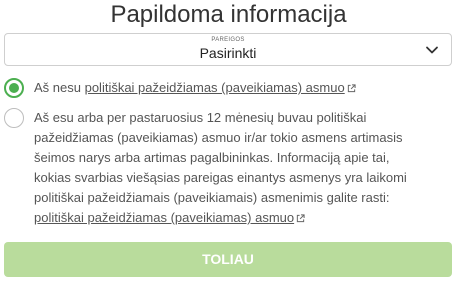 The width and height of the screenshot is (457, 285). Describe the element at coordinates (228, 259) in the screenshot. I see `continue-button: TOLIAU` at that location.